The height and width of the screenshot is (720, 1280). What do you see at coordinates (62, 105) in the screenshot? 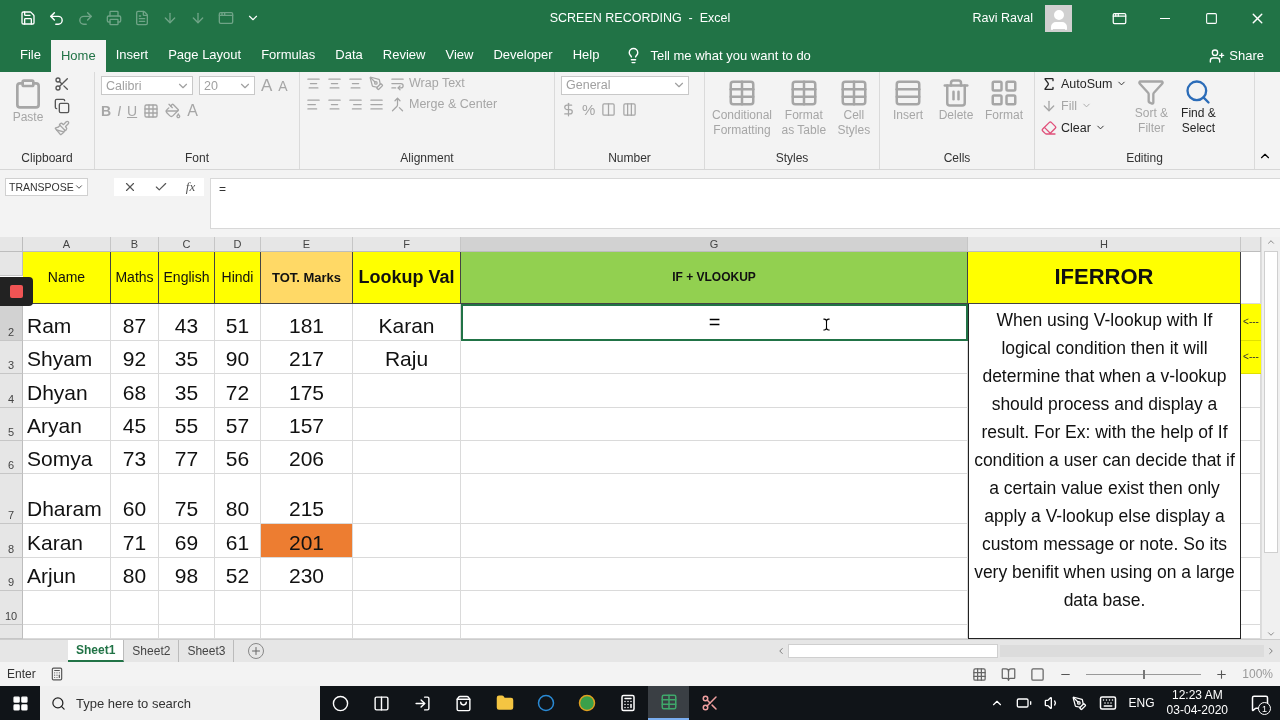
I see `copy-icon` at bounding box center [62, 105].